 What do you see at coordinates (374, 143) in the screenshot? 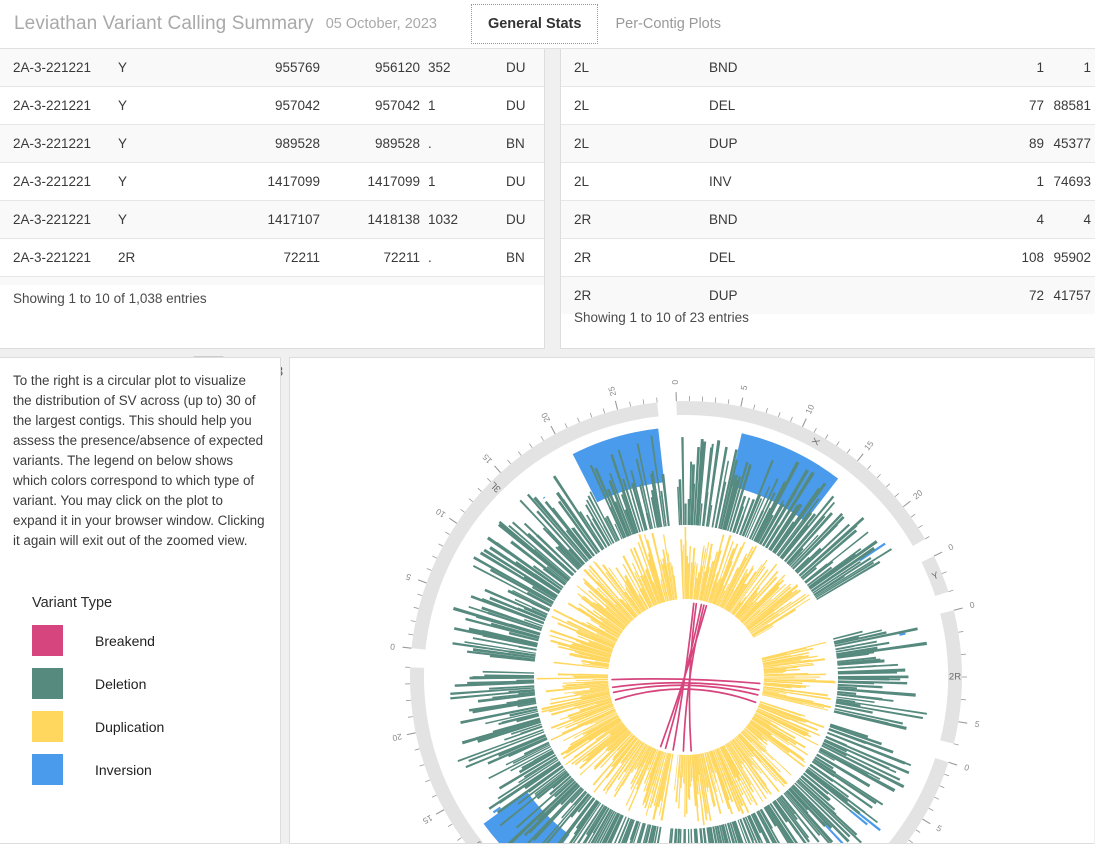
I see `cell-end: 989528` at bounding box center [374, 143].